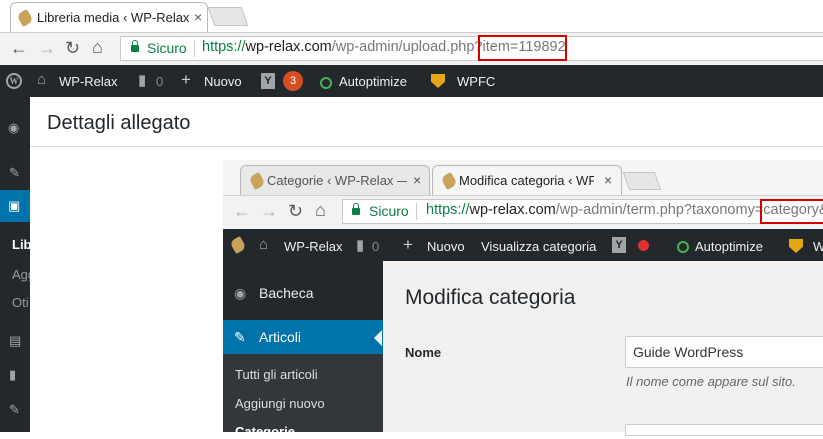 This screenshot has width=823, height=439. I want to click on submenu-aggiungi-nuovo: Aggiungi nuovo, so click(280, 403).